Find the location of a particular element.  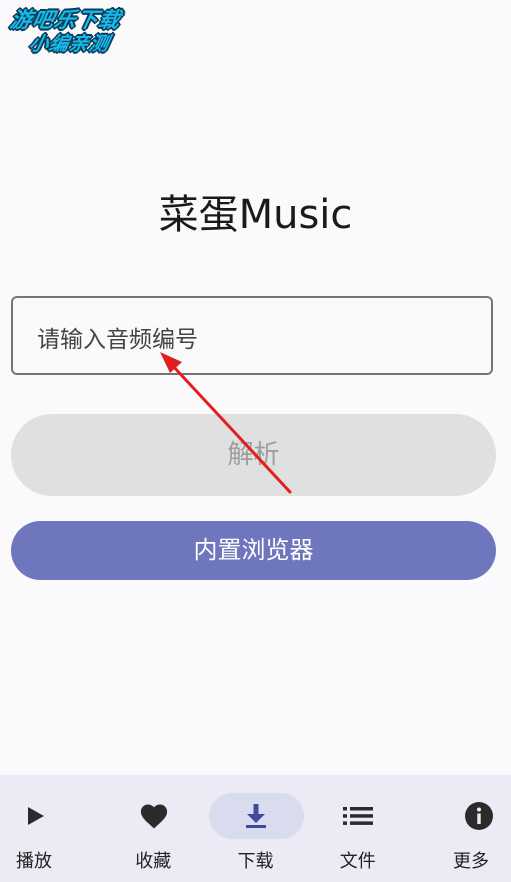

nav-item-play: 播放 is located at coordinates (51, 828).